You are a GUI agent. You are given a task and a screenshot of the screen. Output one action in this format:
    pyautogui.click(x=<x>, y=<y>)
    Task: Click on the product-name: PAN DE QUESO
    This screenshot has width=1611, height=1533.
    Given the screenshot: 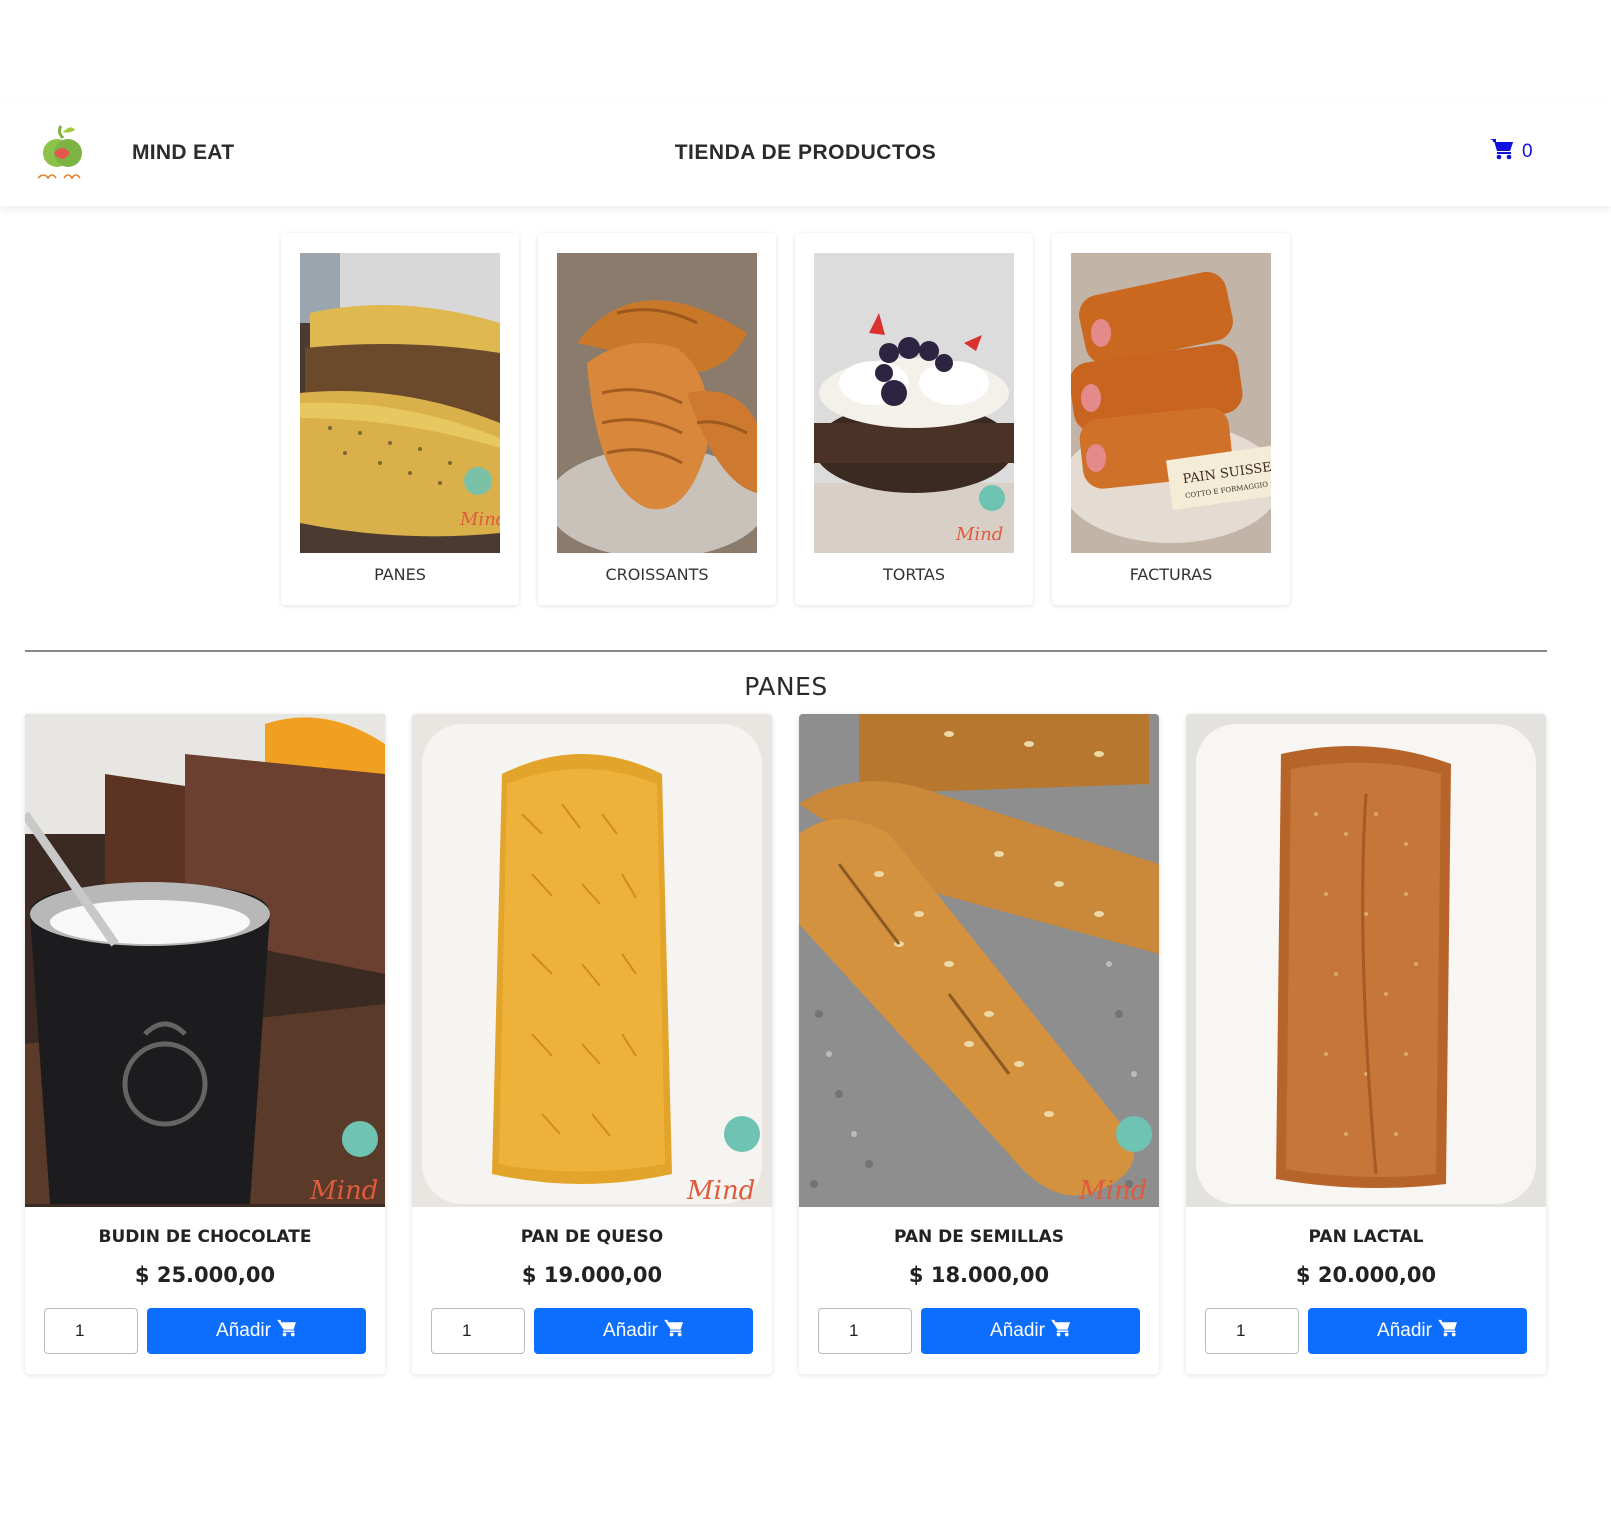 What is the action you would take?
    pyautogui.click(x=592, y=1237)
    